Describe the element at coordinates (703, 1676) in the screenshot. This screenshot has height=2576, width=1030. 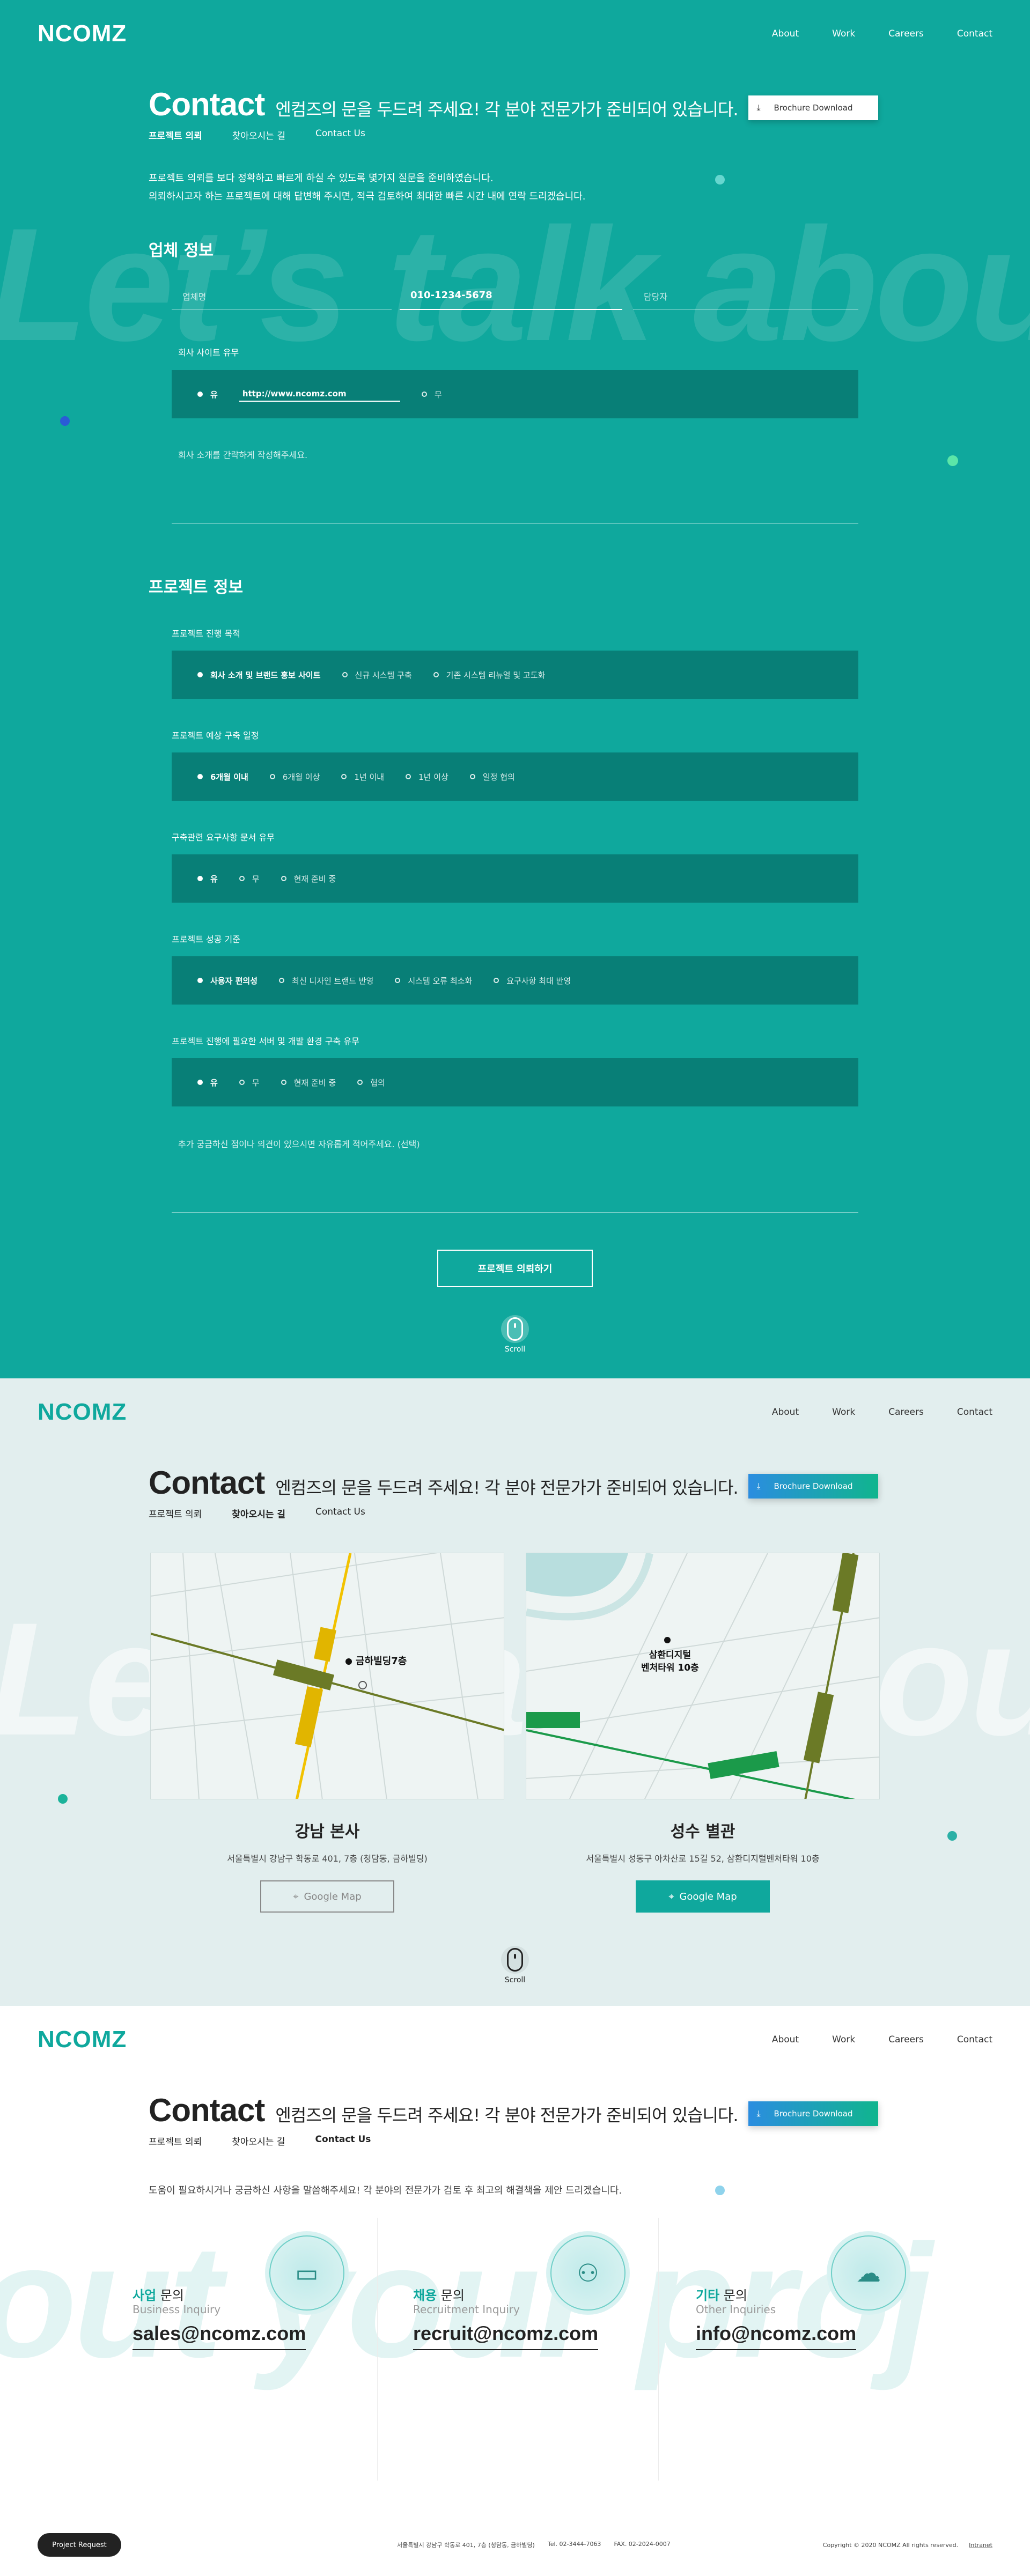
I see `seongsu-map: 삼환디지털 벤처타워 10층` at that location.